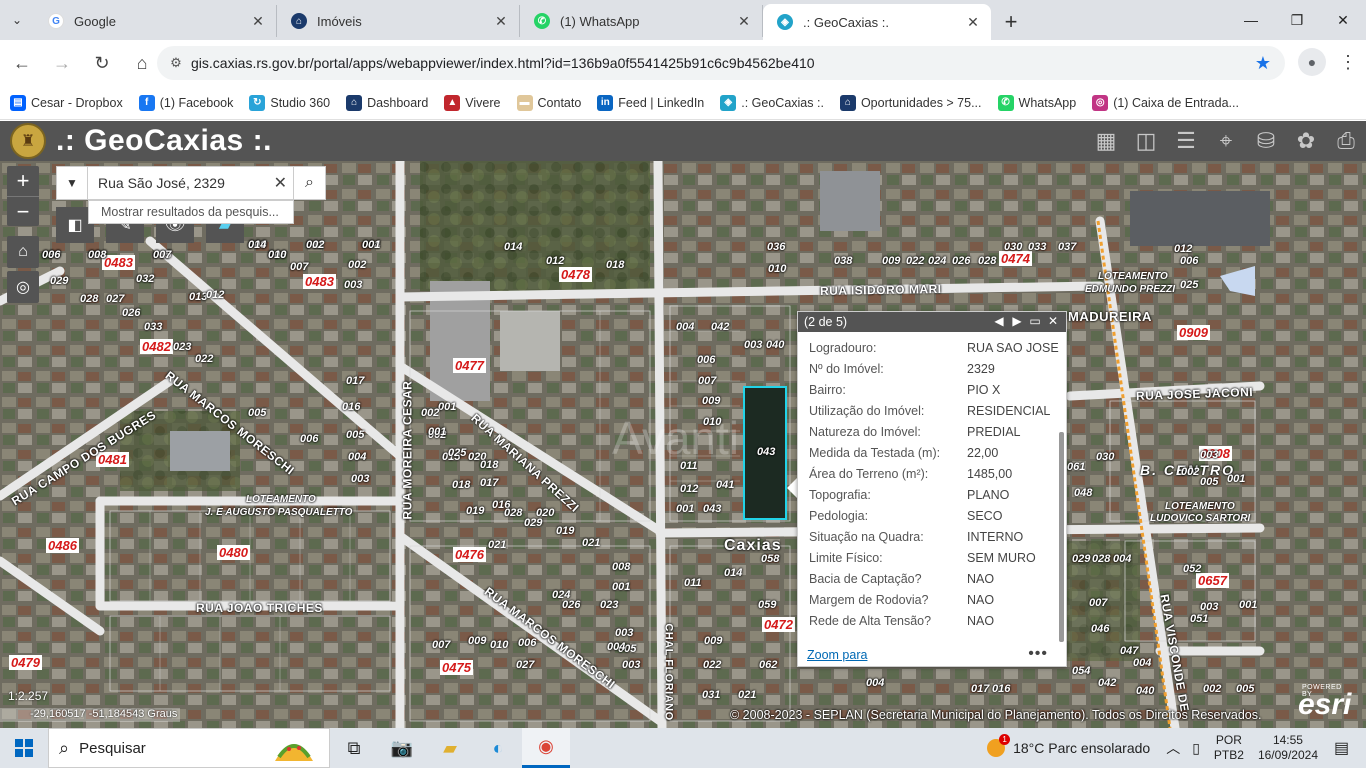 The image size is (1366, 768). What do you see at coordinates (176, 63) in the screenshot?
I see `site-info-icon: ⚙` at bounding box center [176, 63].